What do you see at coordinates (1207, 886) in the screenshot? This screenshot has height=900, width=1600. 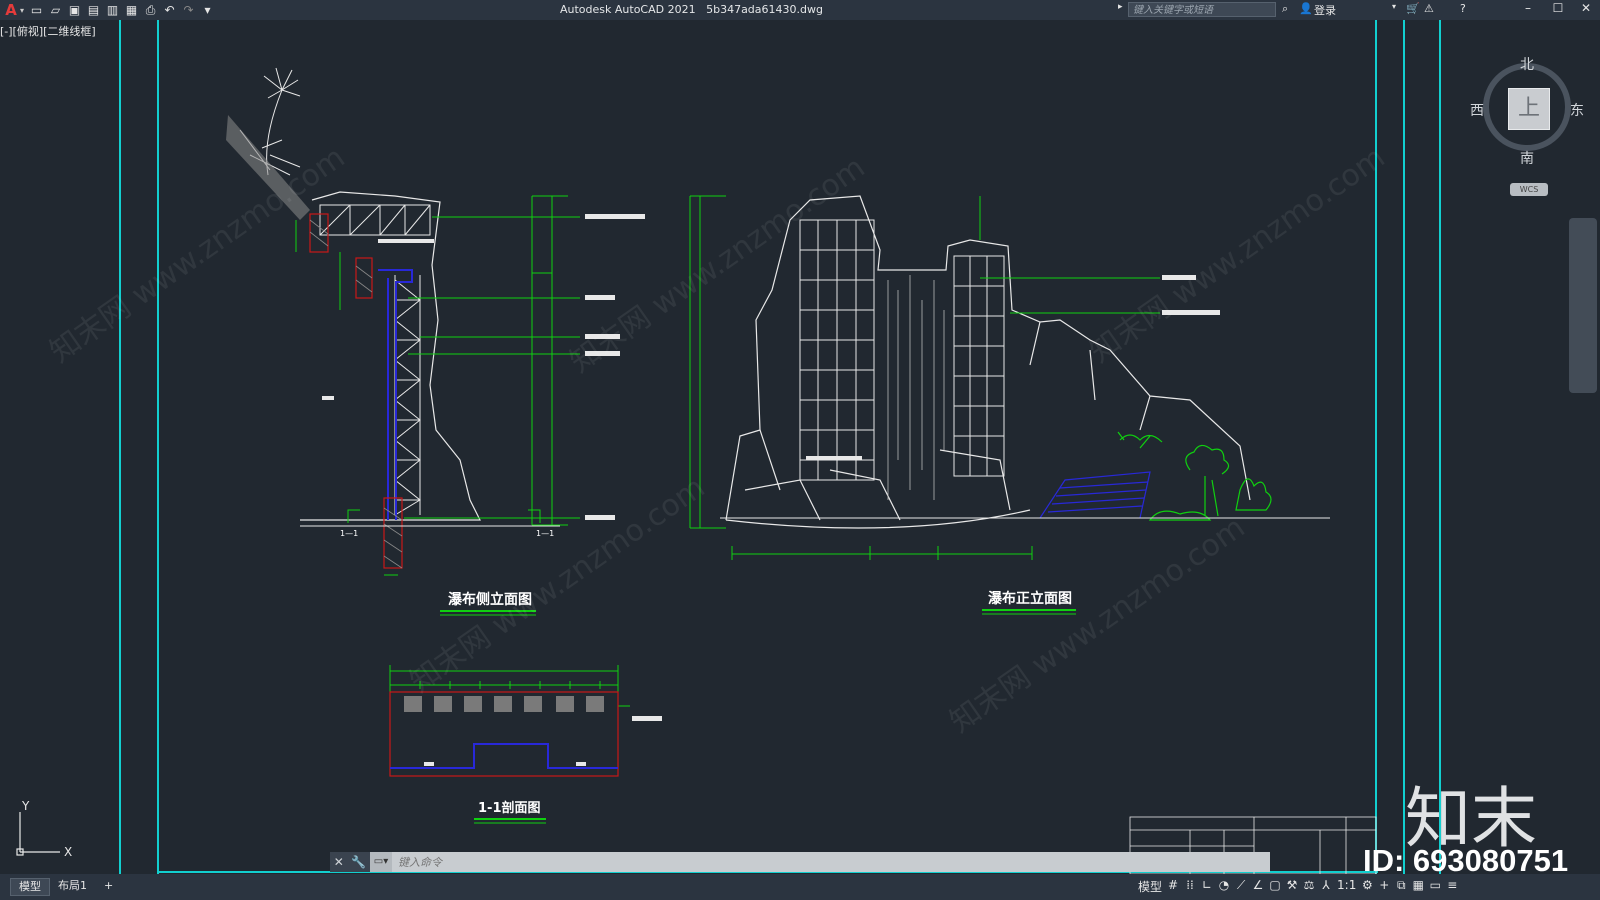 I see `ortho-icon: ∟` at bounding box center [1207, 886].